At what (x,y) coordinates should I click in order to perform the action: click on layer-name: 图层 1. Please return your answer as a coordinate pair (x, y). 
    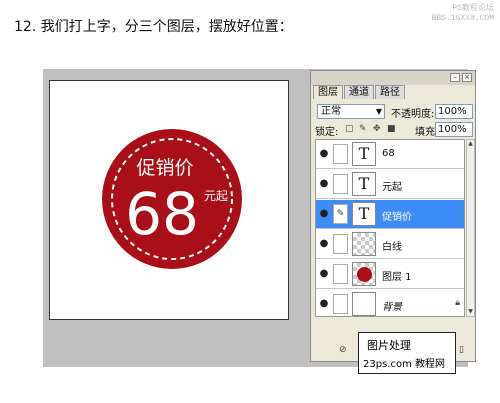
    Looking at the image, I should click on (397, 277).